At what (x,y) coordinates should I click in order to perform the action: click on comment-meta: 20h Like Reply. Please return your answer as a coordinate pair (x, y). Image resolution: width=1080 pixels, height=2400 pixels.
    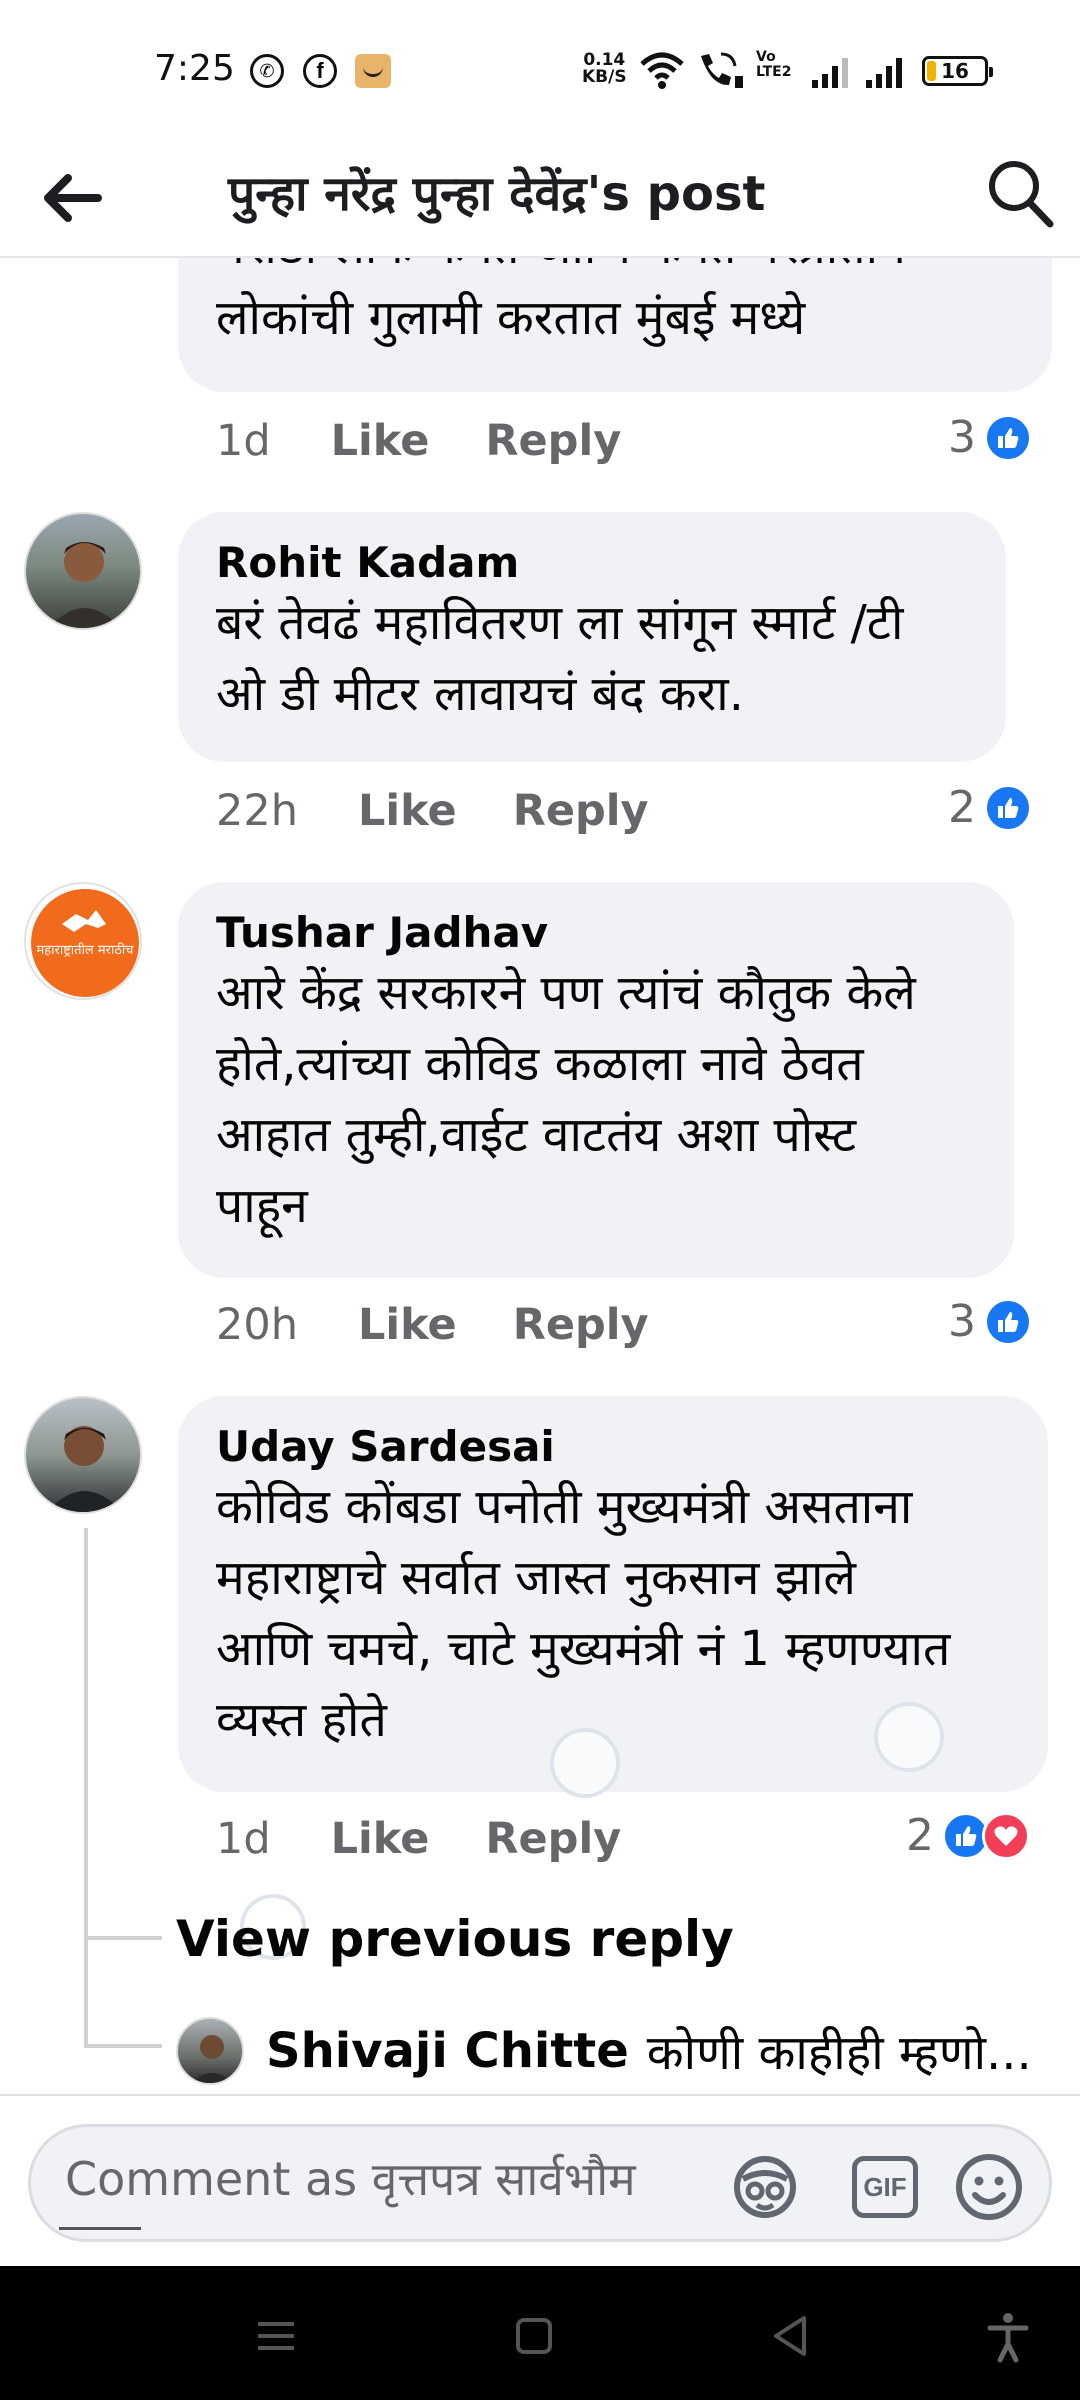
    Looking at the image, I should click on (432, 1325).